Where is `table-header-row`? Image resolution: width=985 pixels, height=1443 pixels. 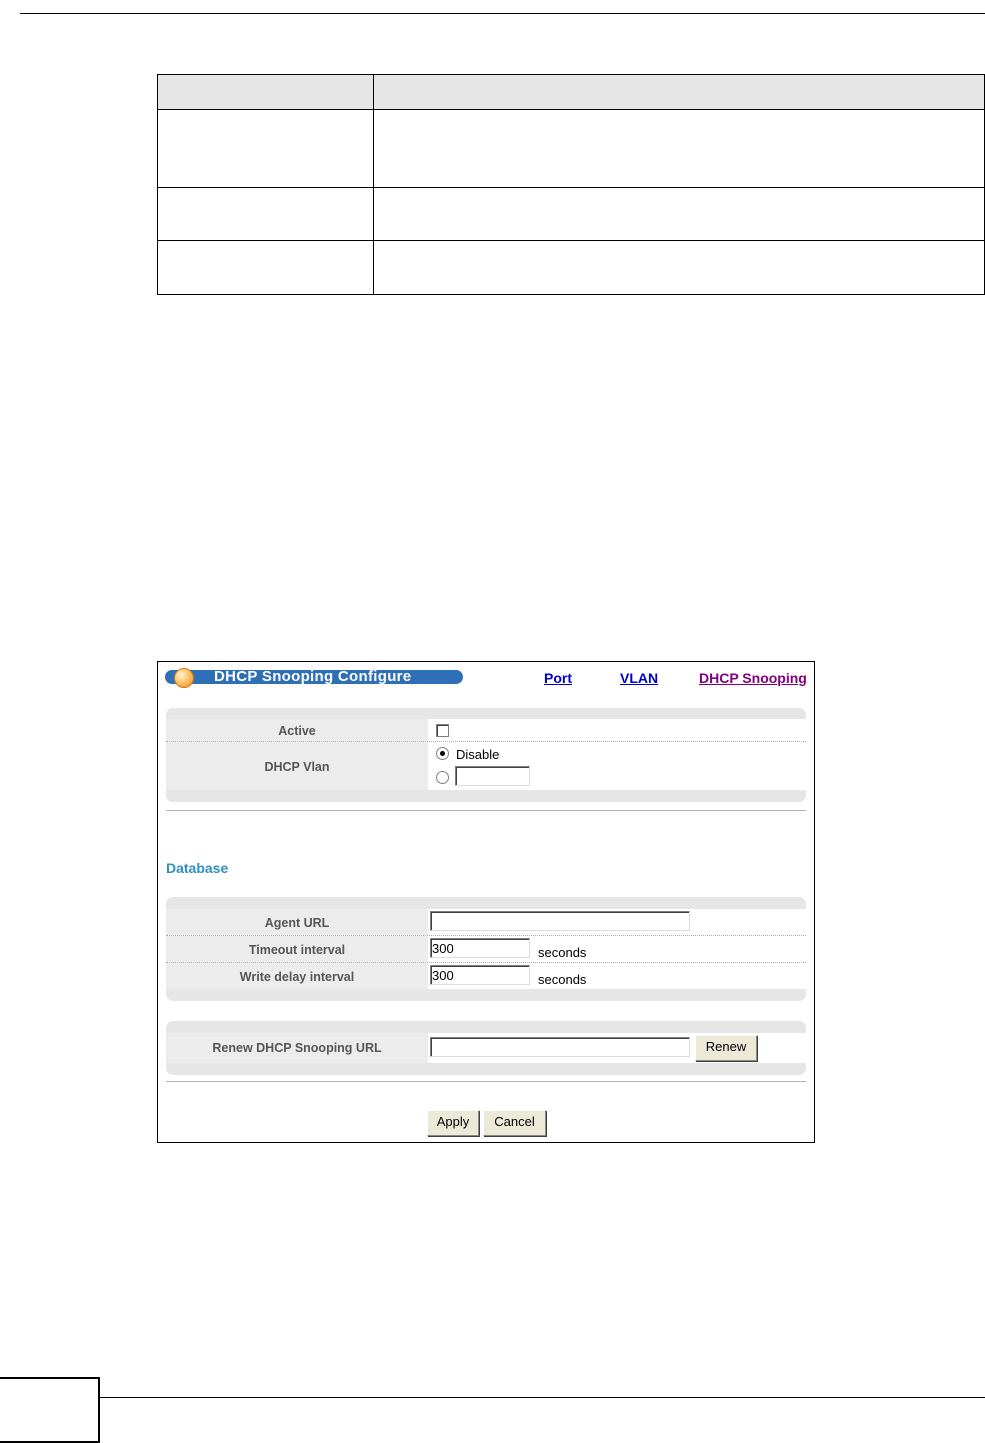
table-header-row is located at coordinates (571, 92).